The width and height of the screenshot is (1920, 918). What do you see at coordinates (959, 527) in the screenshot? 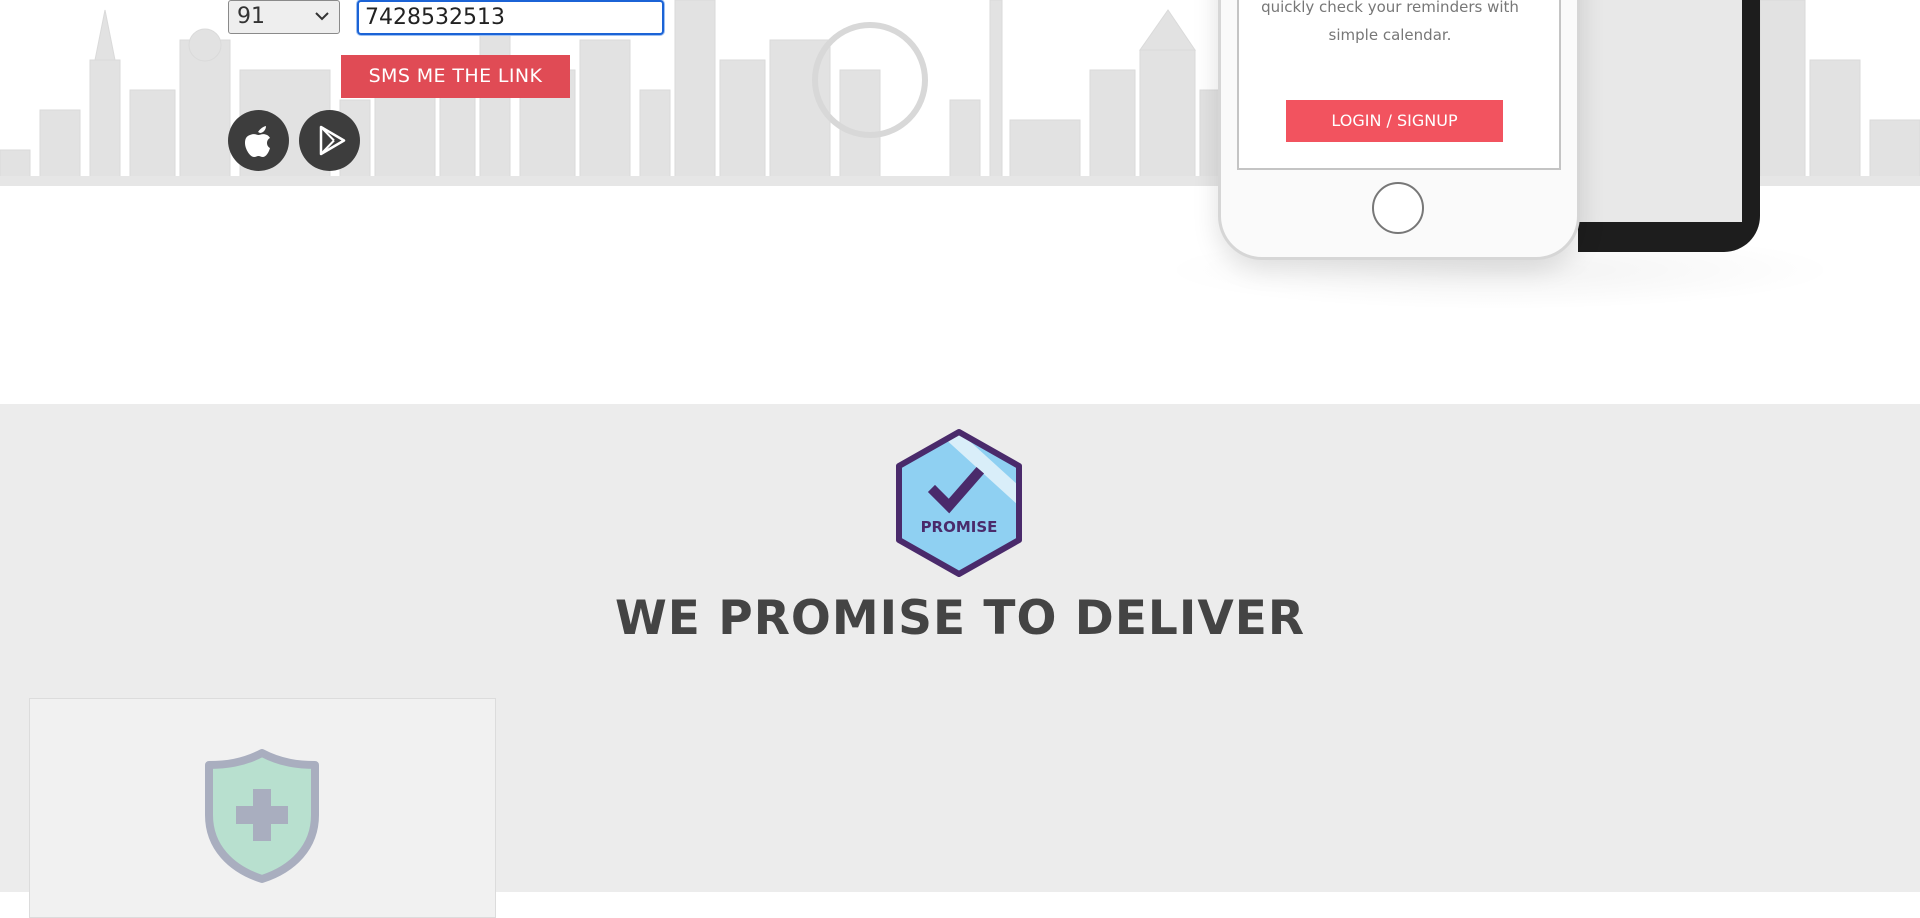
I see `promise-badge-text: PROMISE` at bounding box center [959, 527].